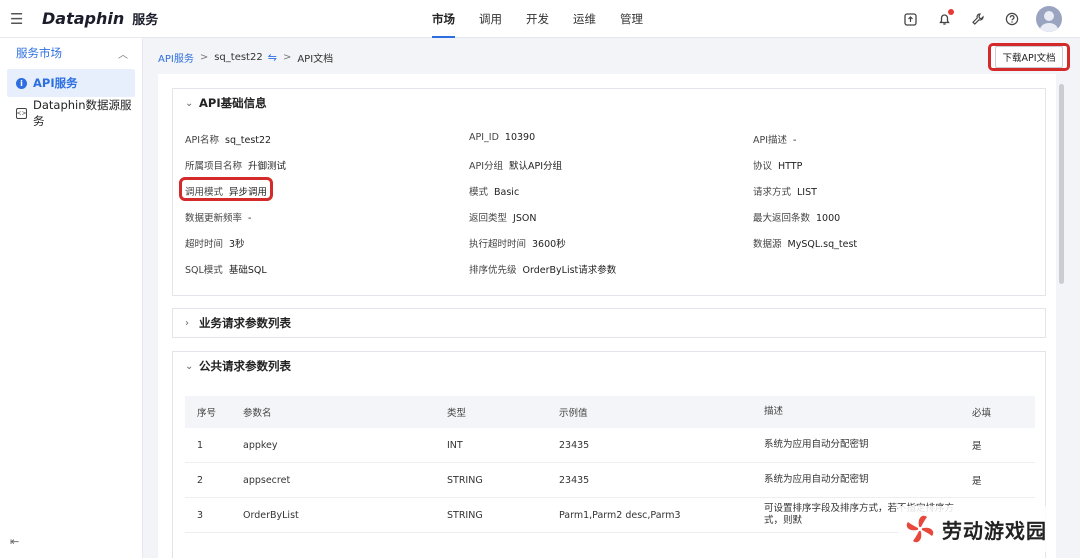 The height and width of the screenshot is (558, 1080). What do you see at coordinates (610, 412) in the screenshot?
I see `table-header: 序号 参数名 类型 示例值 描述 必填` at bounding box center [610, 412].